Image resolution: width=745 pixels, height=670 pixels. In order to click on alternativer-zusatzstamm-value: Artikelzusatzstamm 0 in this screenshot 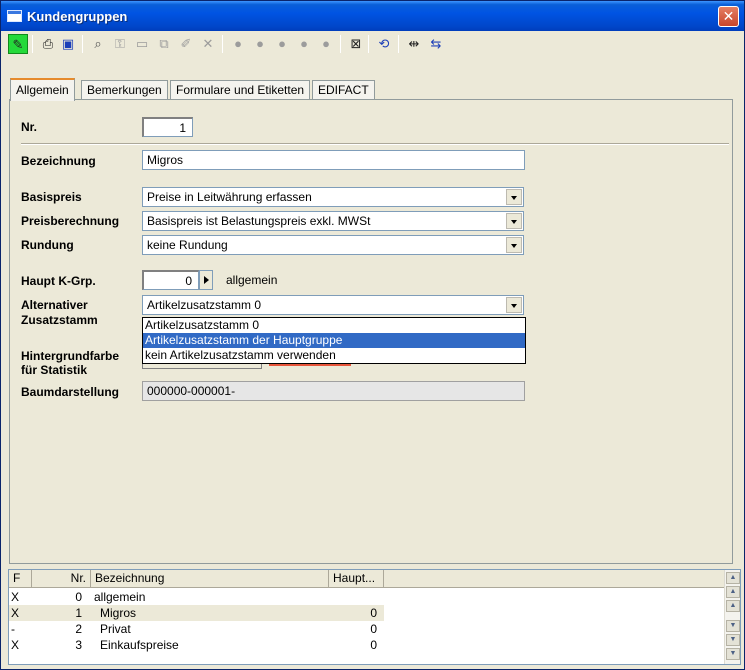, I will do `click(204, 305)`.